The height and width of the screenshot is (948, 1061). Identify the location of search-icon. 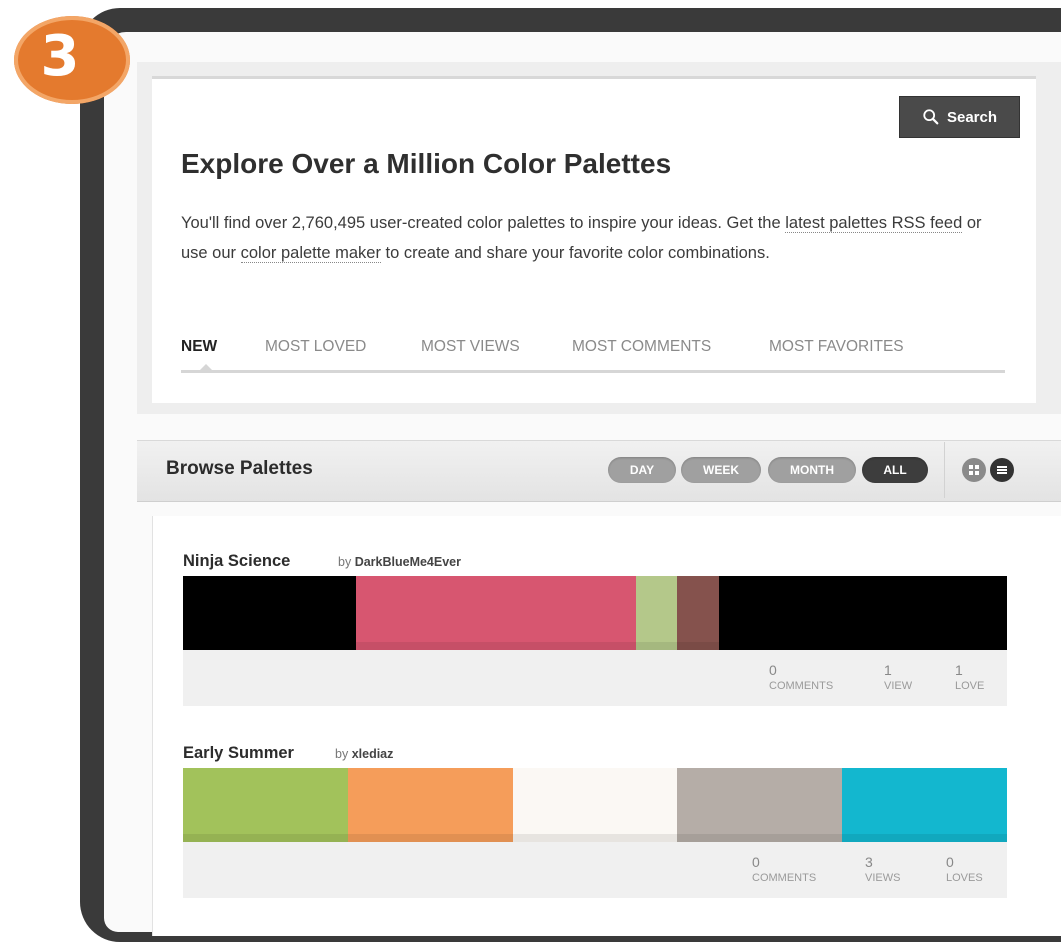
(931, 117).